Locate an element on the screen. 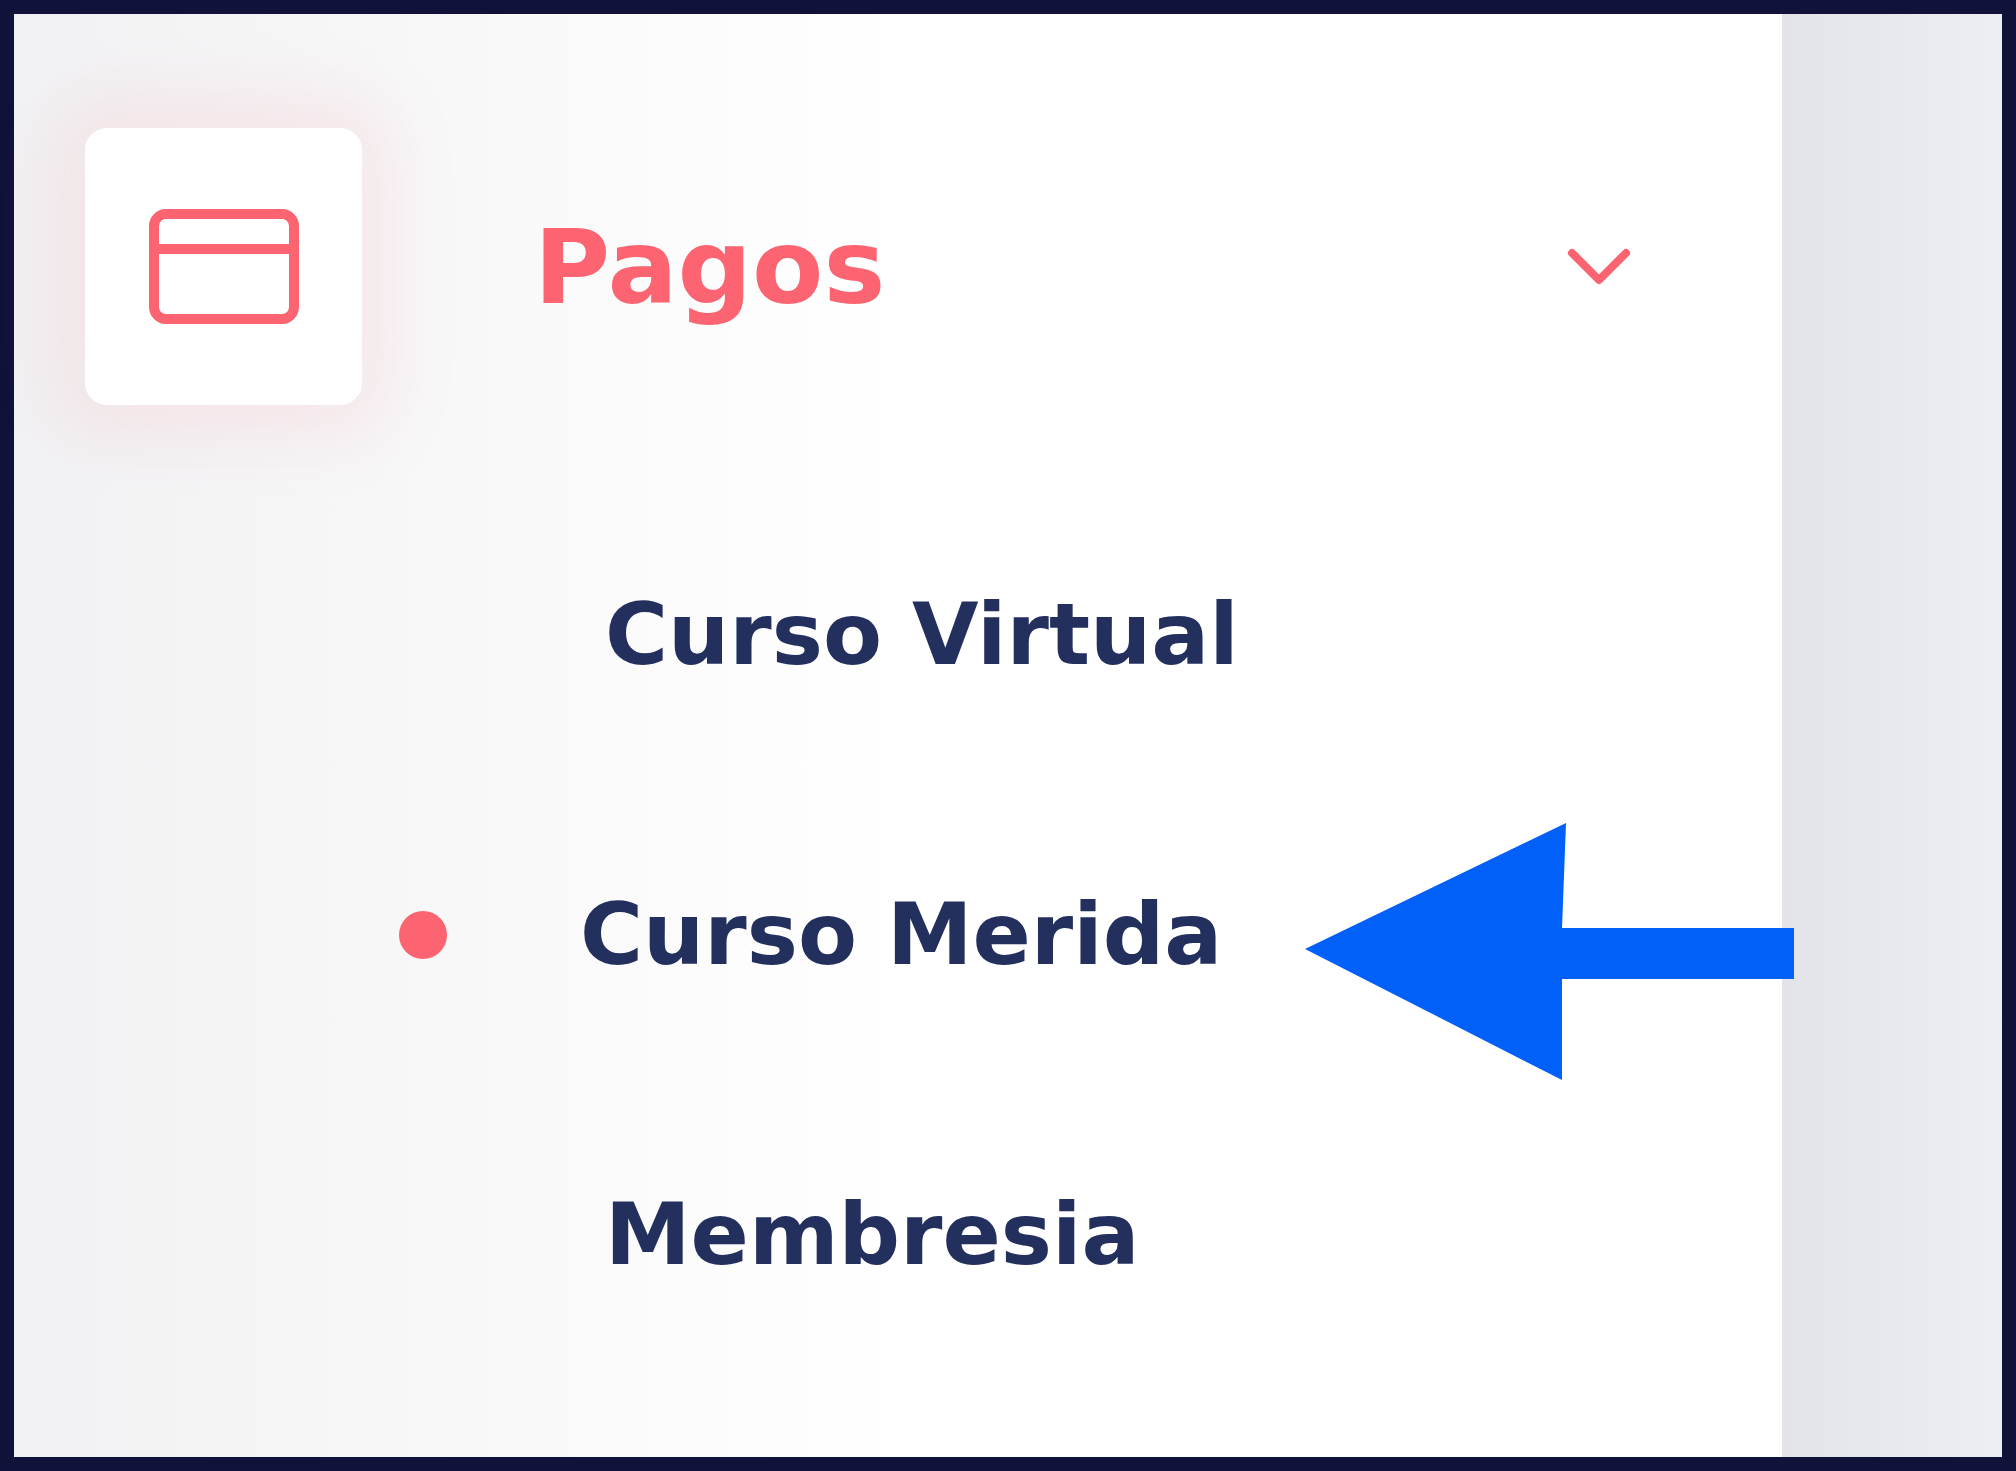  submenu-item: Membresia is located at coordinates (872, 1235).